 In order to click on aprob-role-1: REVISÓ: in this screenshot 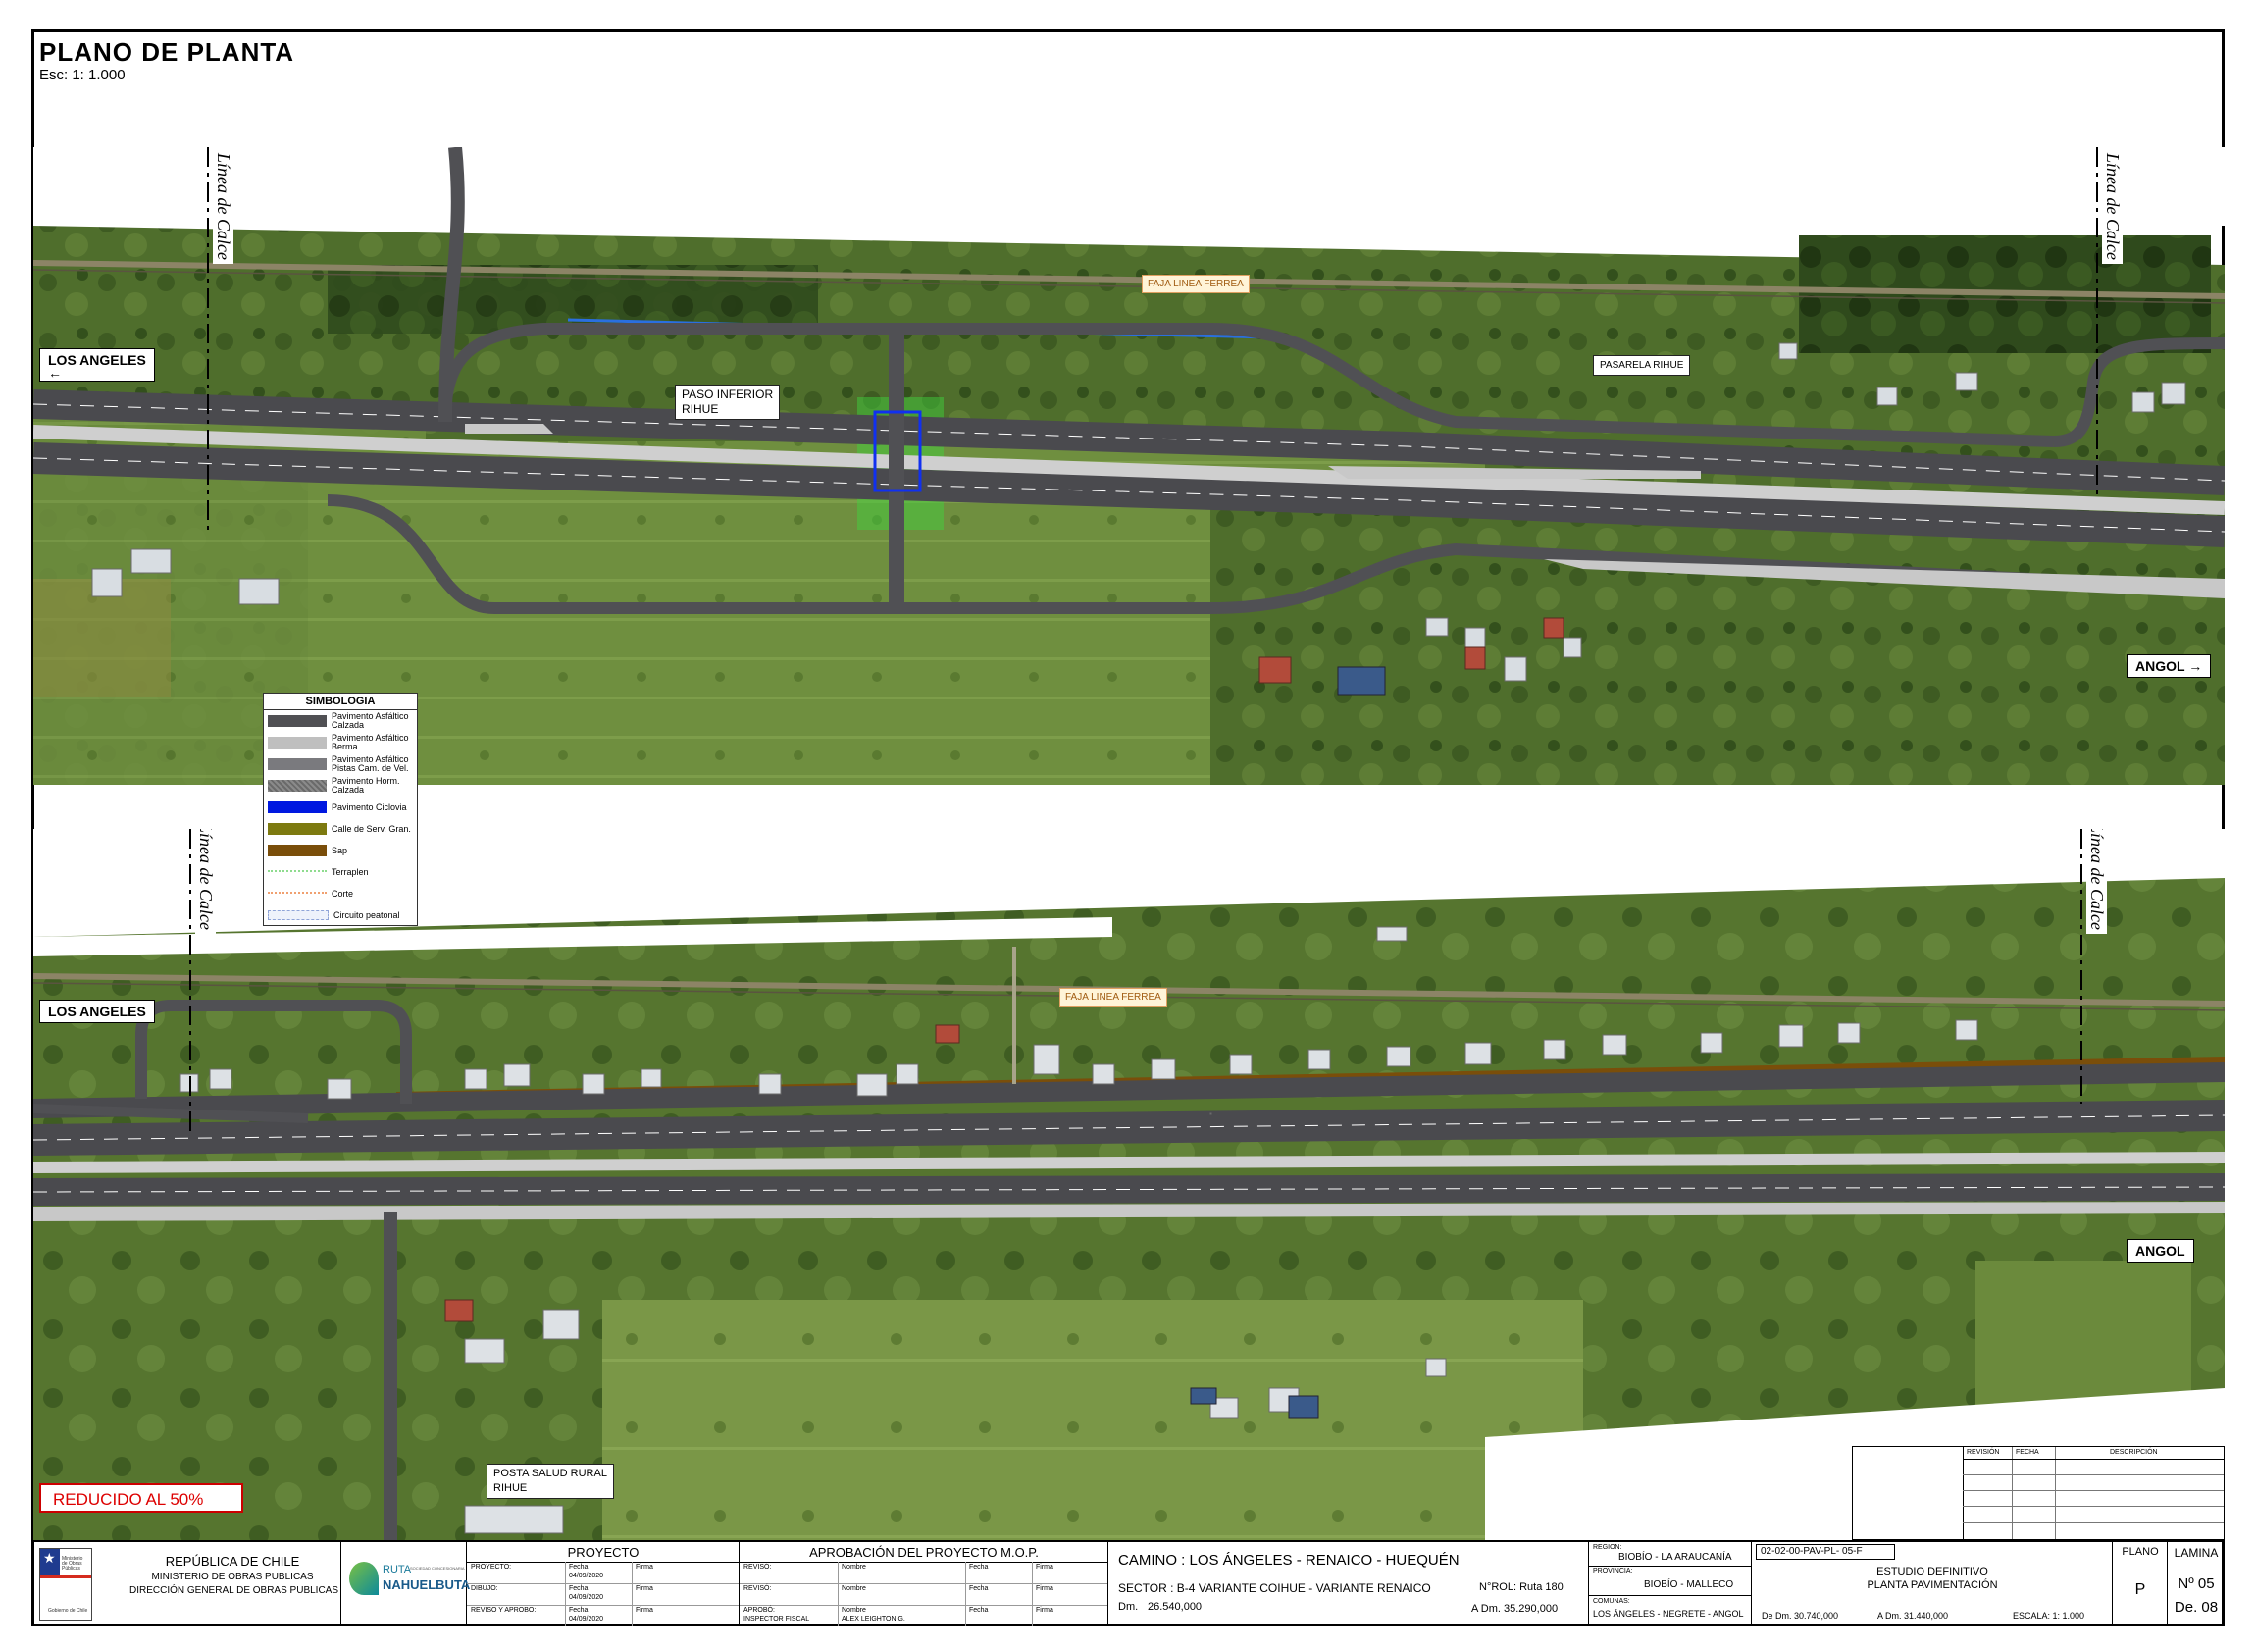, I will do `click(757, 1567)`.